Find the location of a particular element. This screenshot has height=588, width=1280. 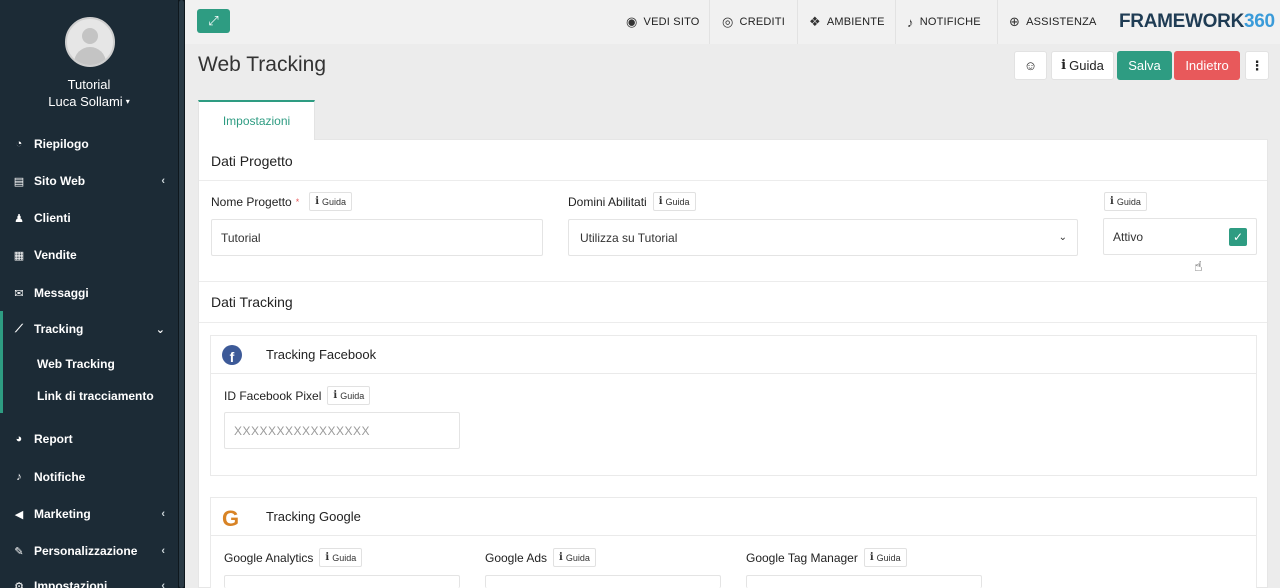

sidebar-item-marketing: ◀ Marketing ‹ is located at coordinates (89, 514).